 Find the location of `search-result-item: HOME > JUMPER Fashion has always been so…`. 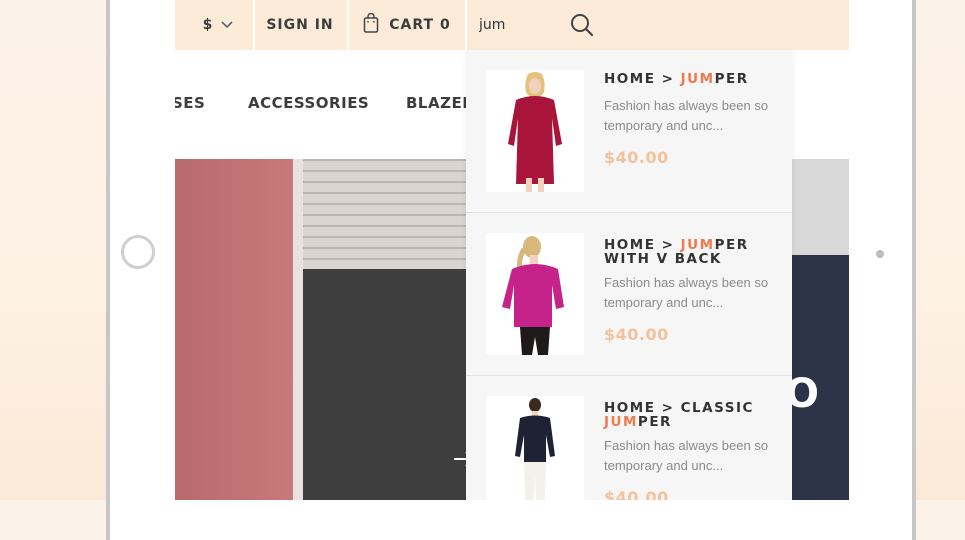

search-result-item: HOME > JUMPER Fashion has always been so… is located at coordinates (629, 131).